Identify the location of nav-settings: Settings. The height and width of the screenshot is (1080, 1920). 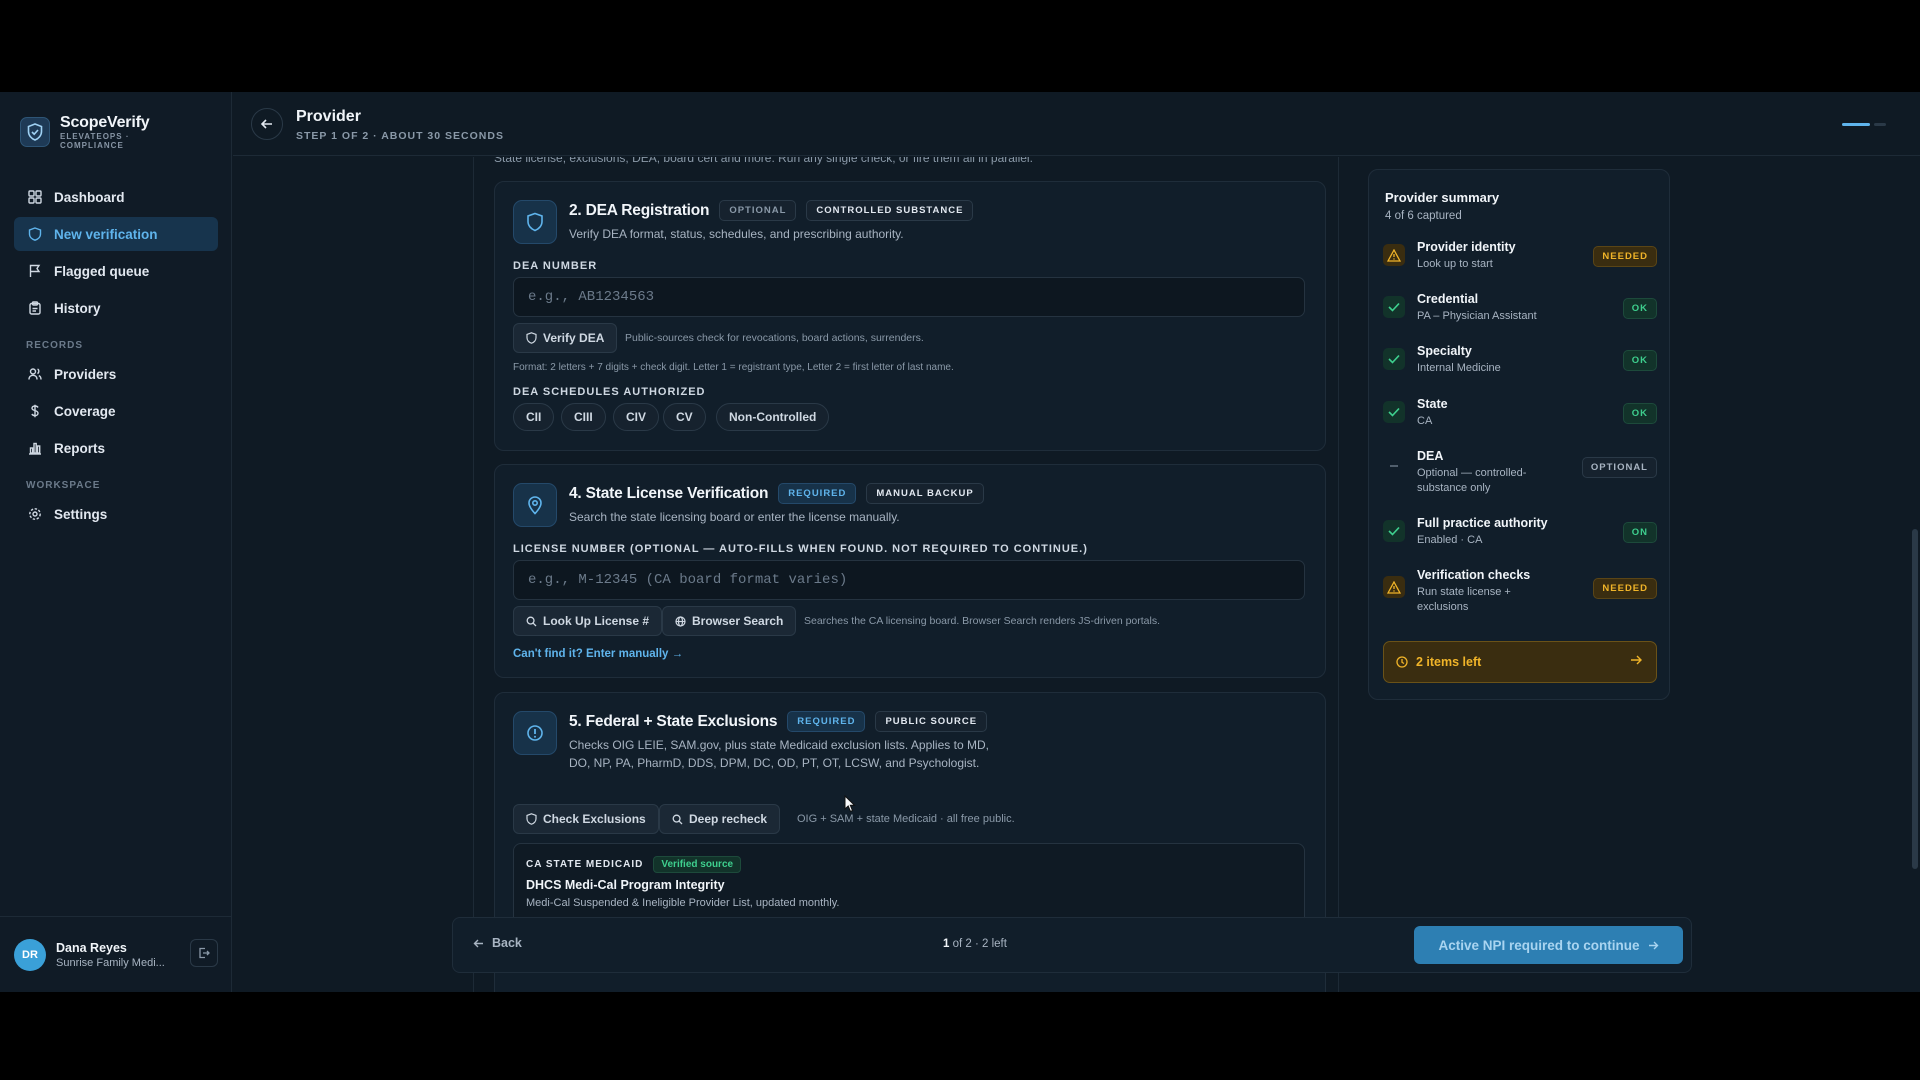
(116, 514).